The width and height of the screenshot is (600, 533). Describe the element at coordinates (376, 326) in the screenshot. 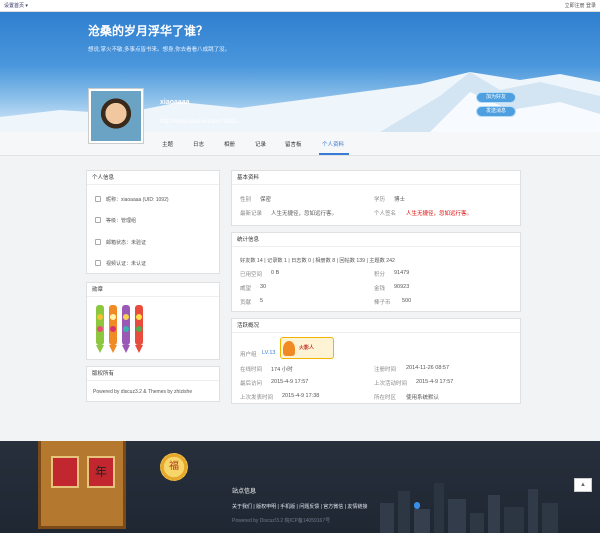

I see `activity-title: 活跃概况` at that location.